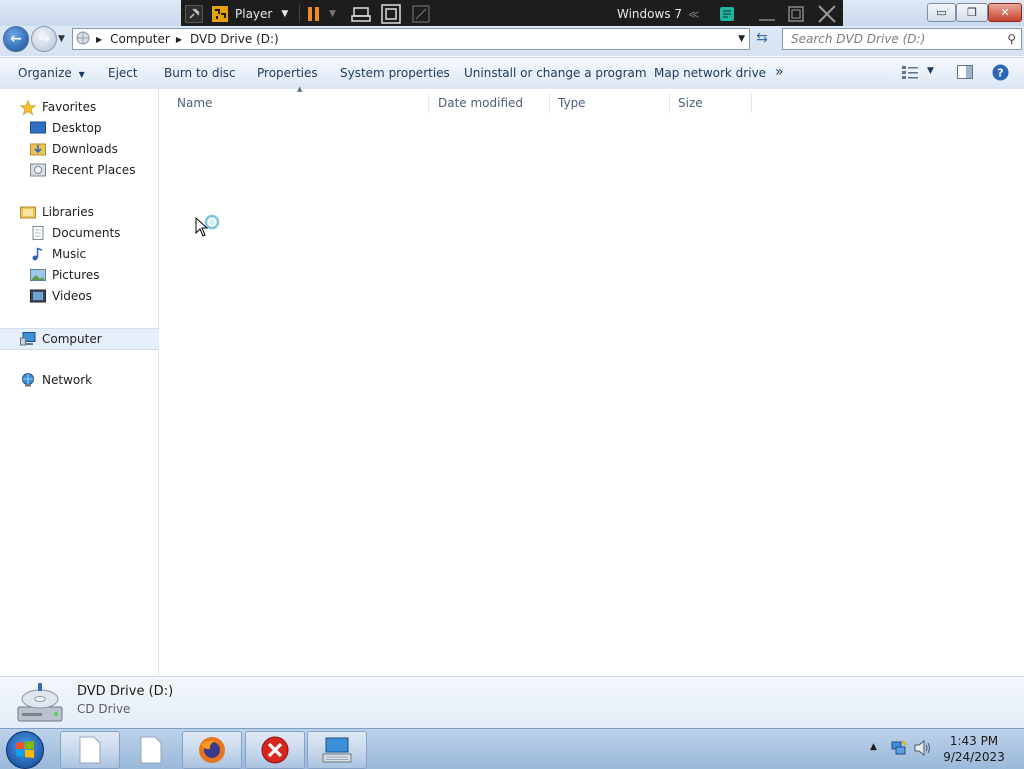 This screenshot has width=1024, height=769. I want to click on column-header-label: Name, so click(195, 103).